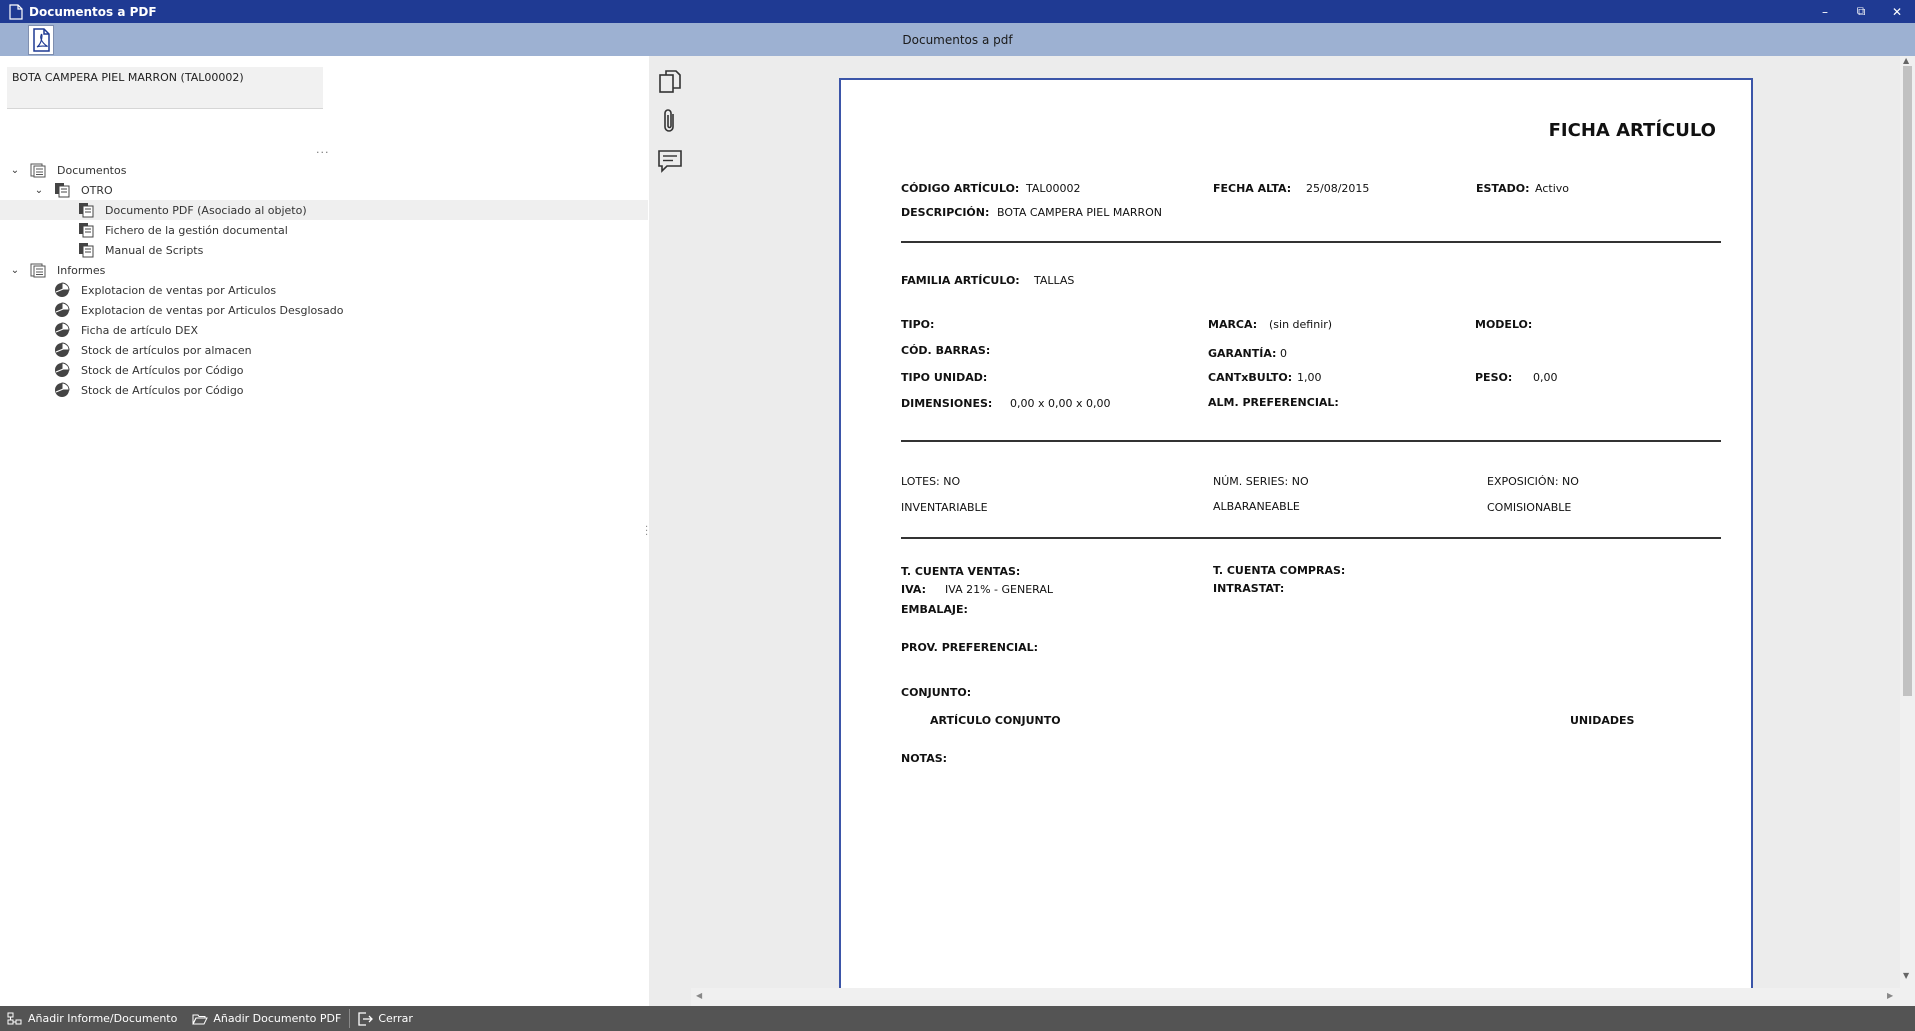 Image resolution: width=1915 pixels, height=1031 pixels. Describe the element at coordinates (81, 270) in the screenshot. I see `tree-label-informes: Informes` at that location.